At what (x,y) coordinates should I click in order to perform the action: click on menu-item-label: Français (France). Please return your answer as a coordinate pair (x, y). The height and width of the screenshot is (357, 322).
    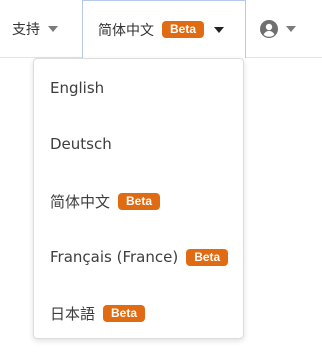
    Looking at the image, I should click on (114, 257).